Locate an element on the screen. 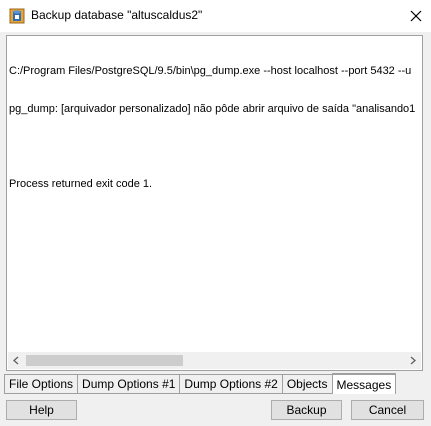 The width and height of the screenshot is (431, 426). close-button is located at coordinates (416, 16).